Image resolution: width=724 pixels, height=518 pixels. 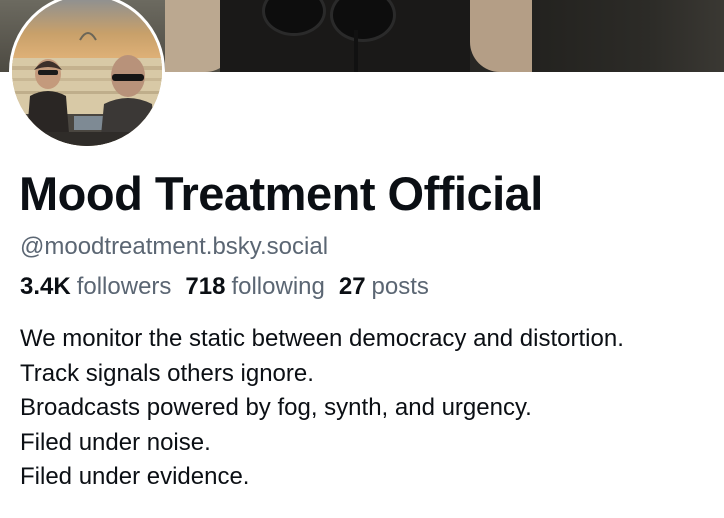 I want to click on following-label: following, so click(x=278, y=286).